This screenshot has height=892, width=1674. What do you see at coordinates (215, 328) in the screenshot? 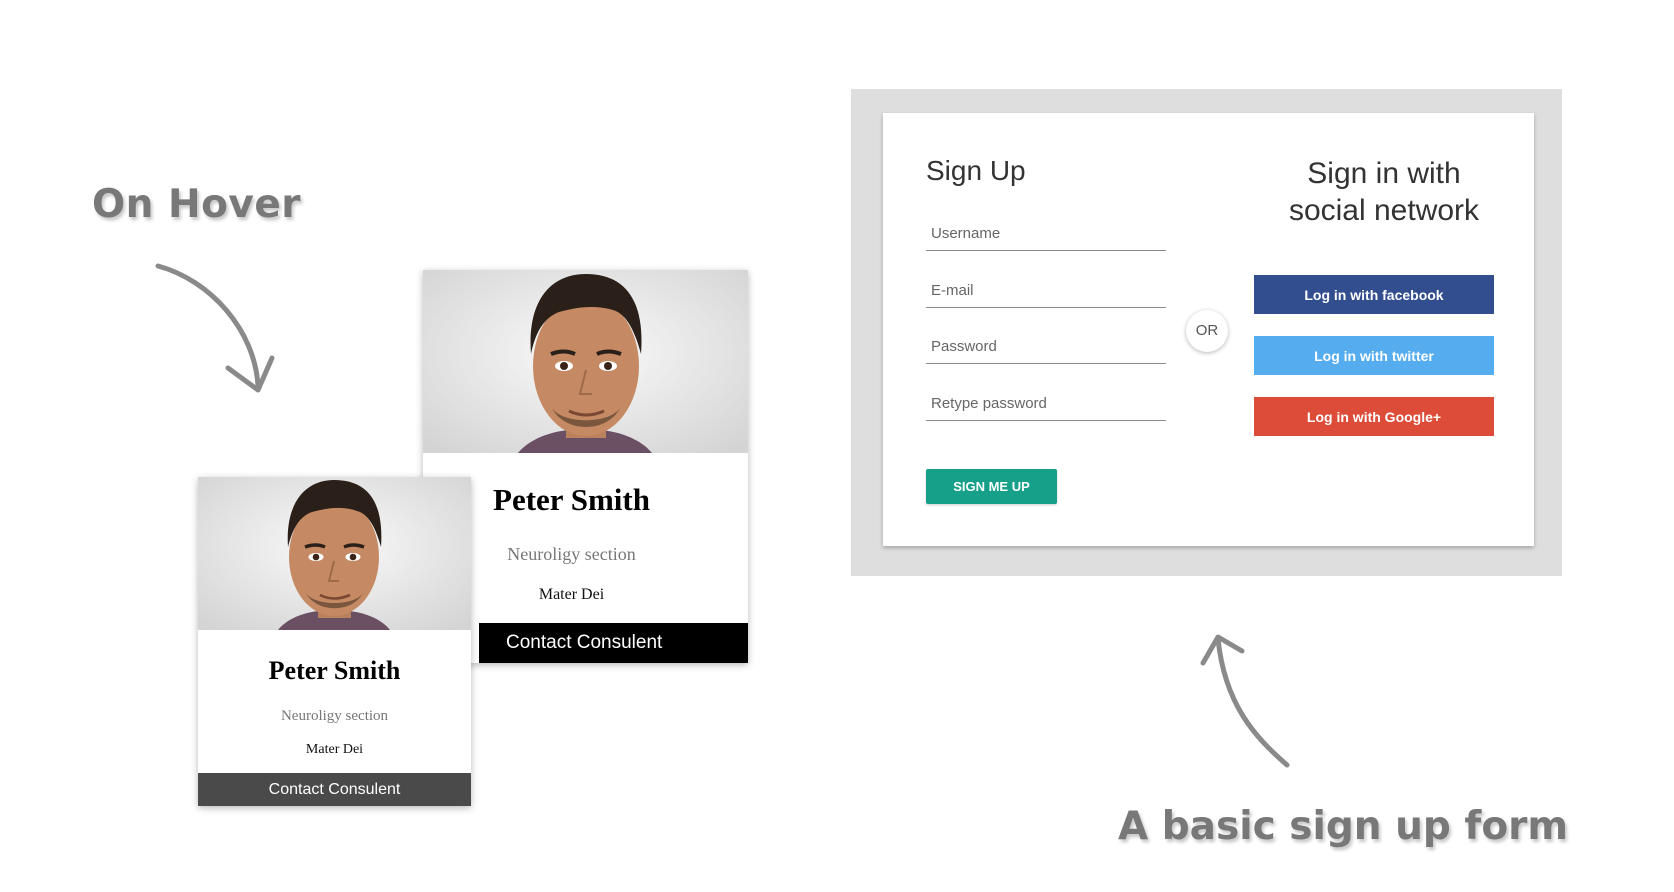
I see `curved-arrow-down-icon` at bounding box center [215, 328].